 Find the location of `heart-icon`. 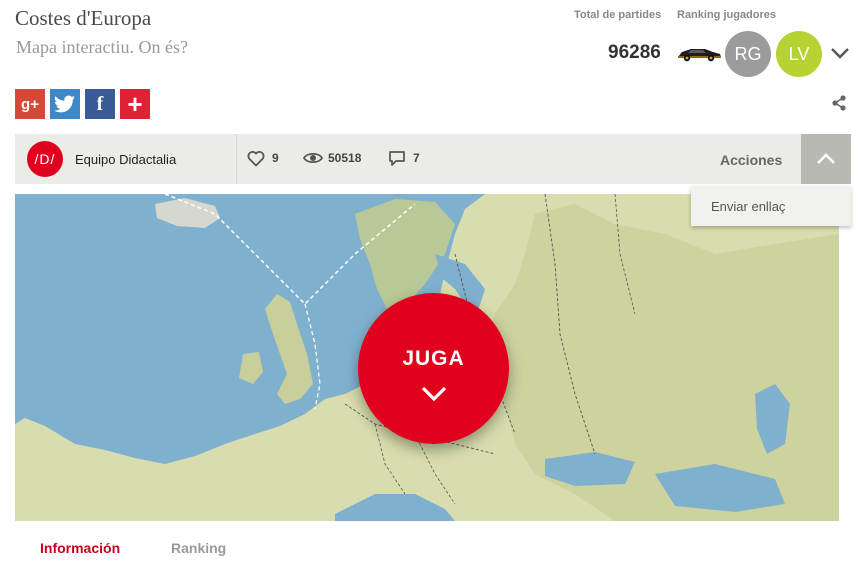

heart-icon is located at coordinates (256, 158).